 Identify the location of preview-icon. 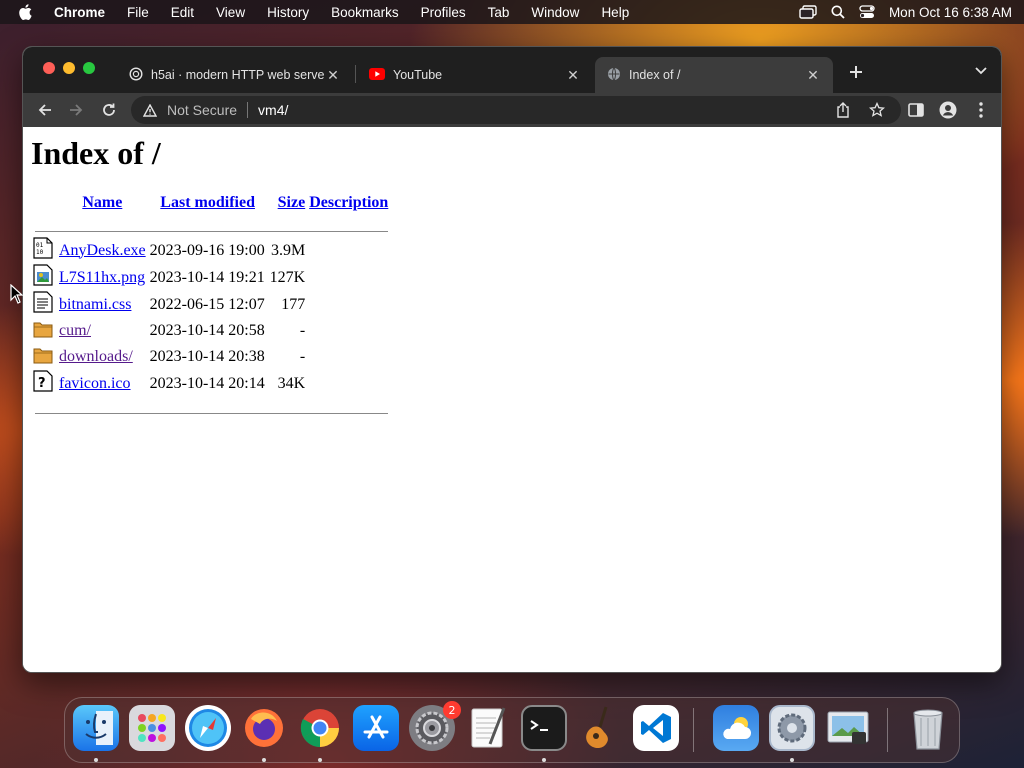
(848, 728).